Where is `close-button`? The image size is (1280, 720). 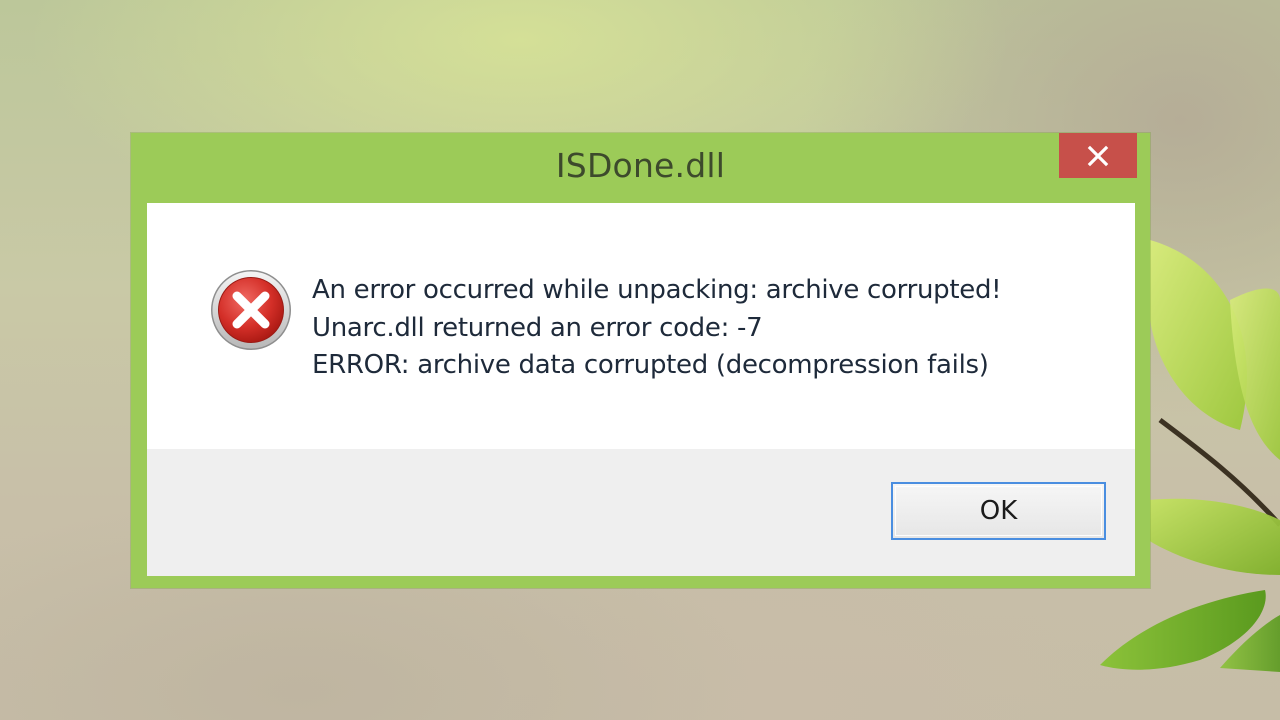
close-button is located at coordinates (1098, 155).